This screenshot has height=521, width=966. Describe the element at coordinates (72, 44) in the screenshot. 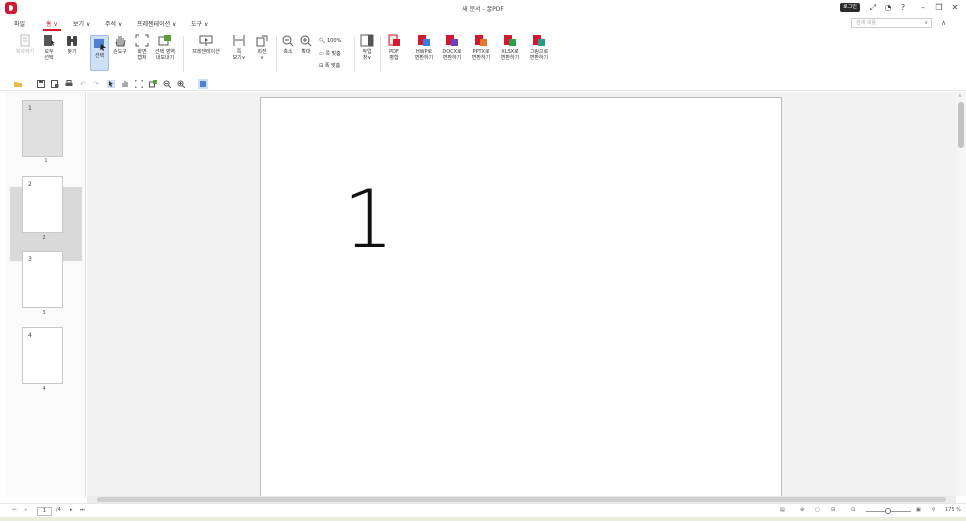

I see `find-button: 찾기` at that location.